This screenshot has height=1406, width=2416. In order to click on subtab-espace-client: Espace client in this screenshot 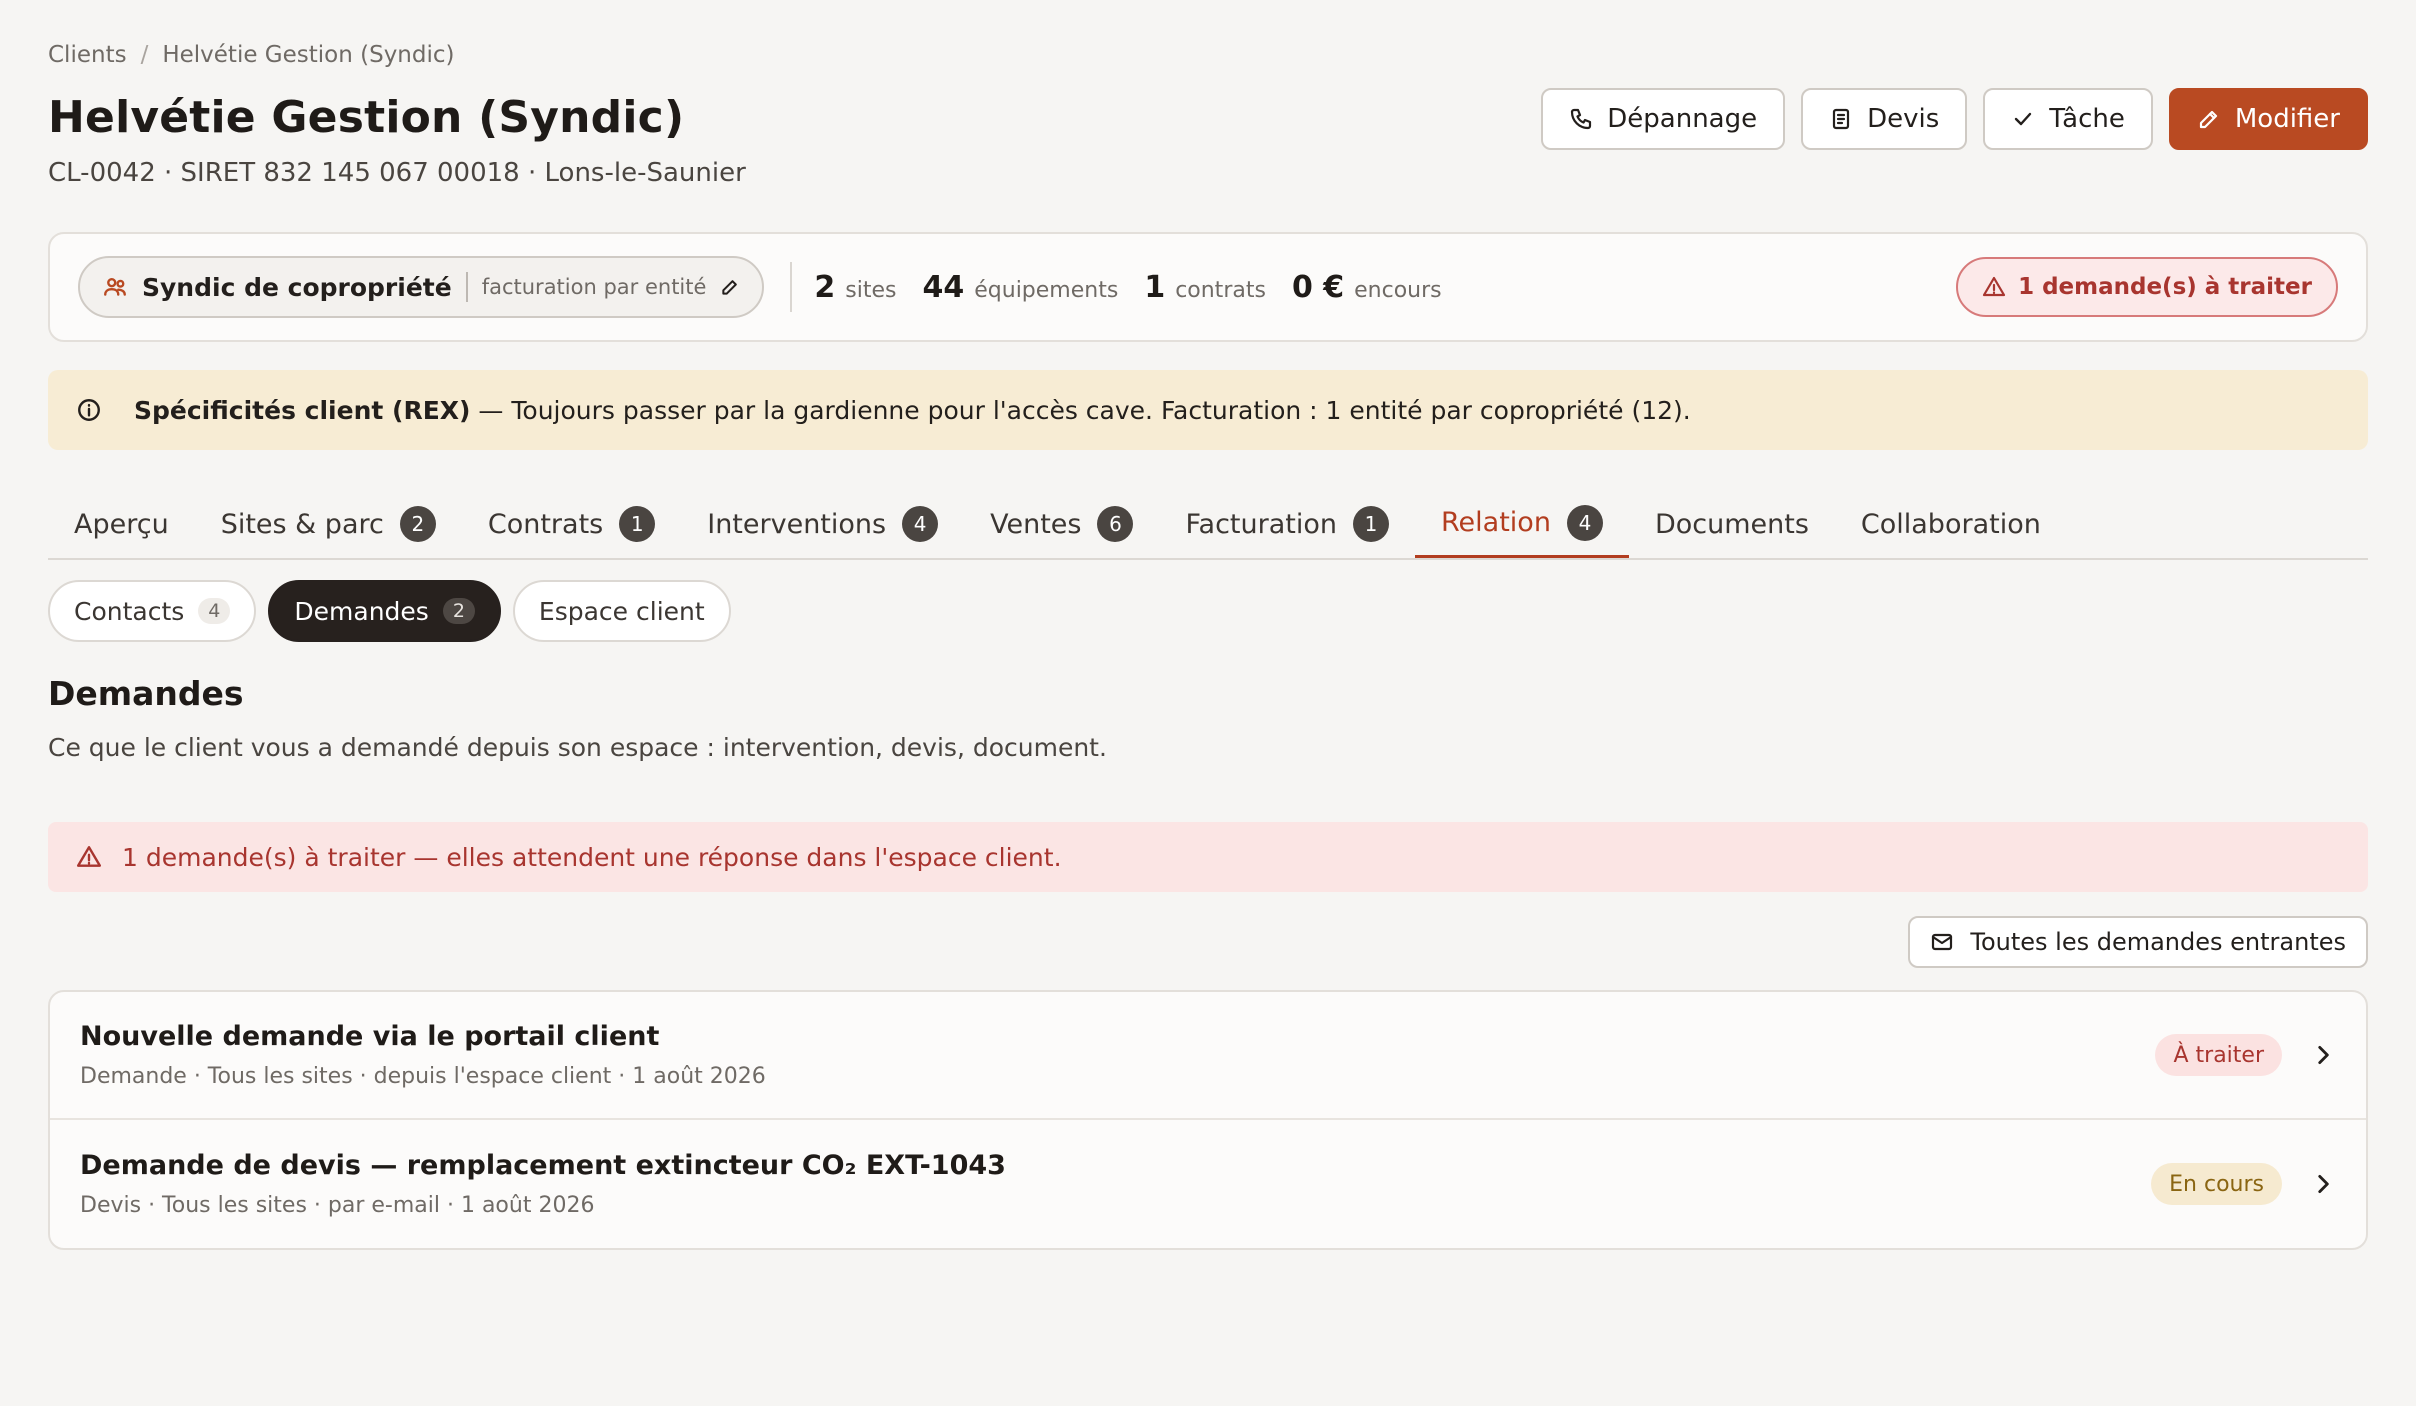, I will do `click(621, 611)`.